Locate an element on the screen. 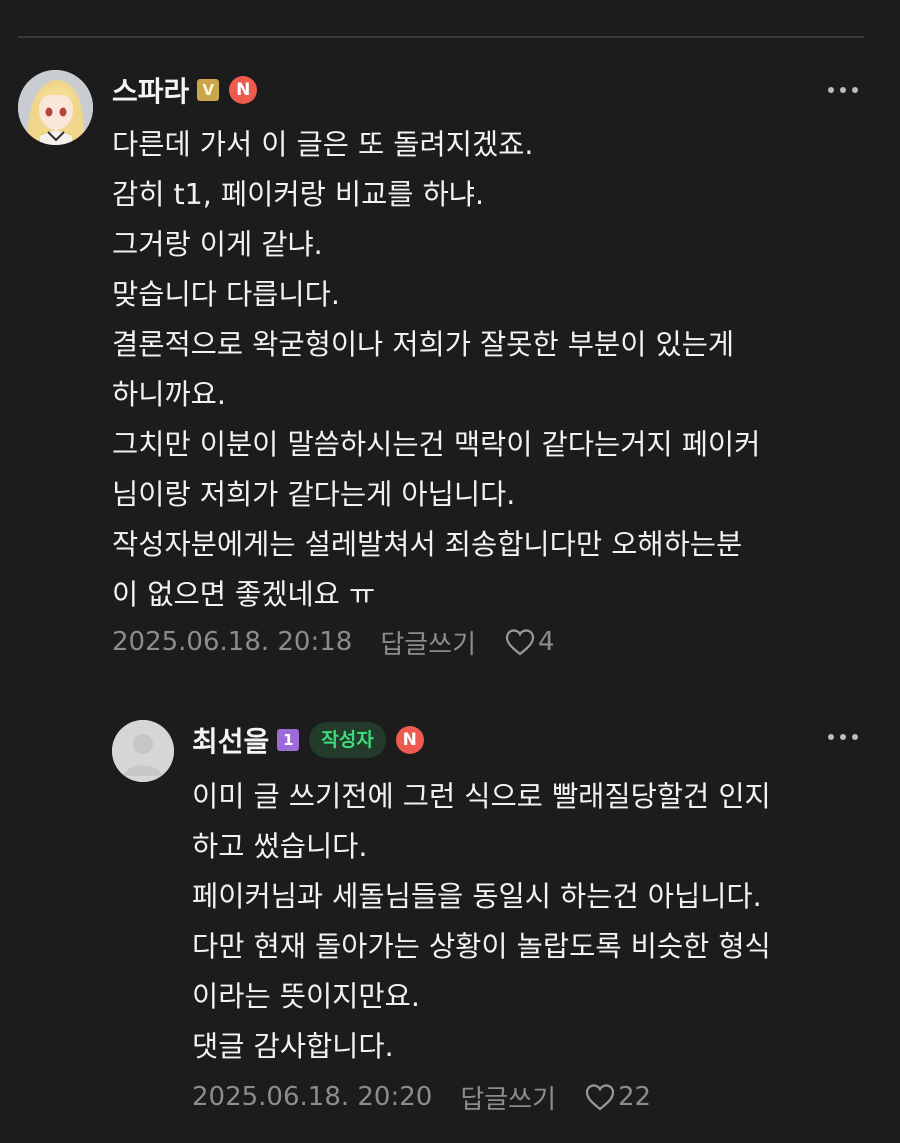 The image size is (900, 1143). like-button: 4 is located at coordinates (529, 642).